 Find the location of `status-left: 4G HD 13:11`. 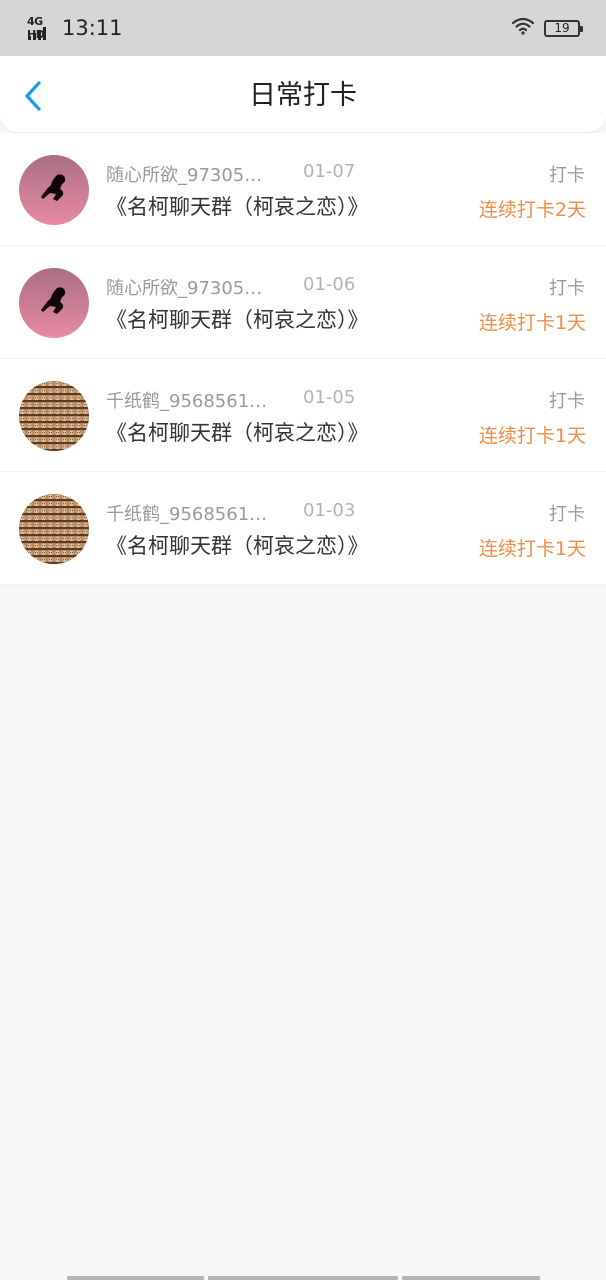

status-left: 4G HD 13:11 is located at coordinates (74, 28).